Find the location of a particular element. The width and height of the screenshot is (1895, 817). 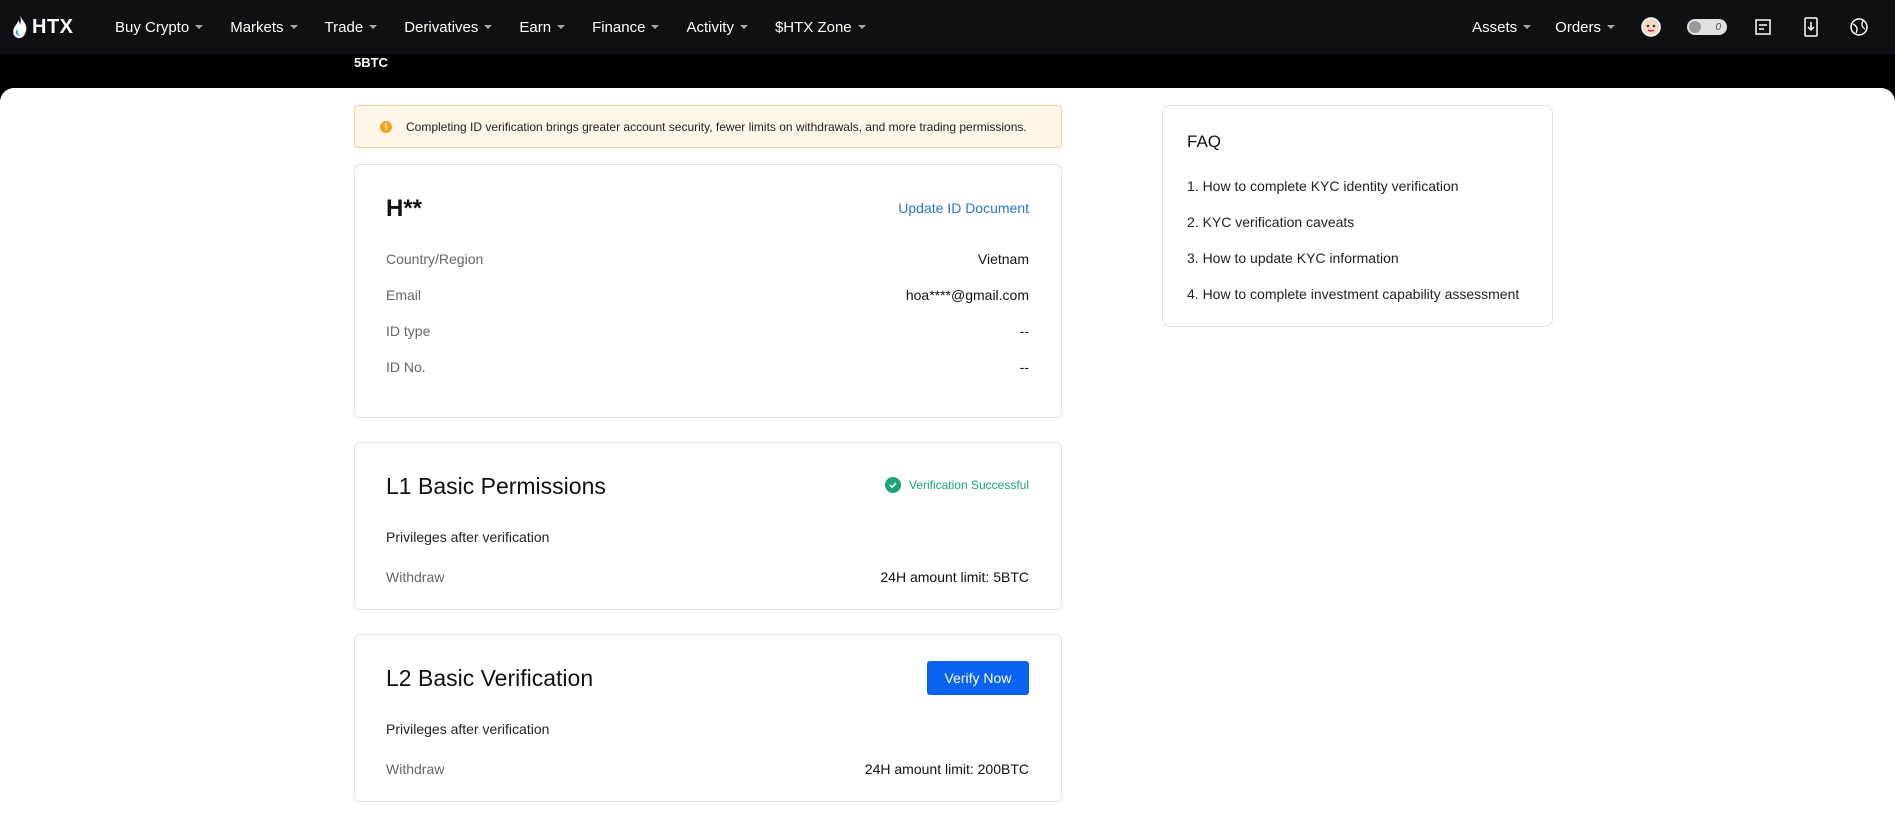

nav-label: Earn is located at coordinates (535, 27).